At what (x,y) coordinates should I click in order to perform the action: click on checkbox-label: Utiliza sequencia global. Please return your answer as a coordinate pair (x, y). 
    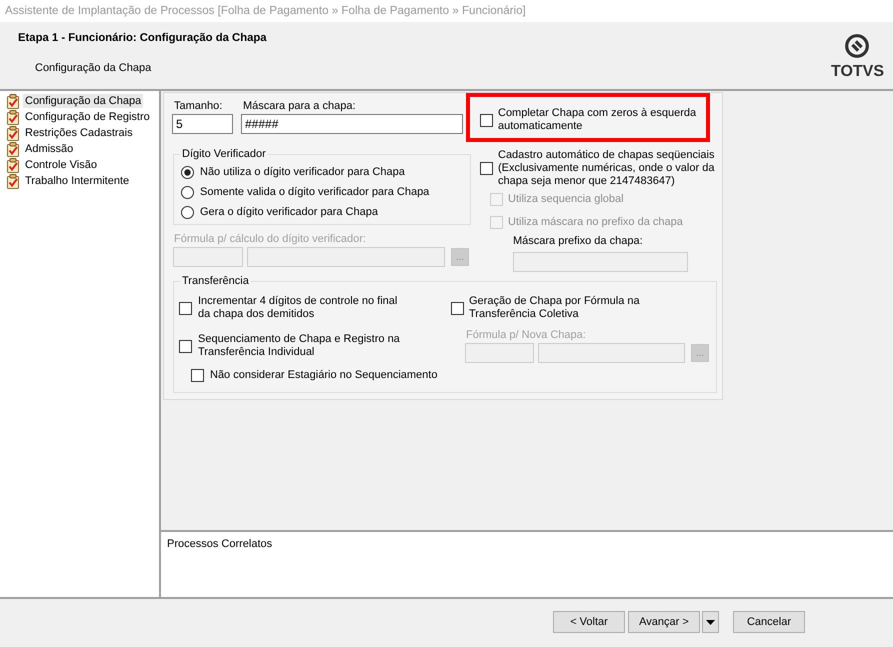
    Looking at the image, I should click on (566, 199).